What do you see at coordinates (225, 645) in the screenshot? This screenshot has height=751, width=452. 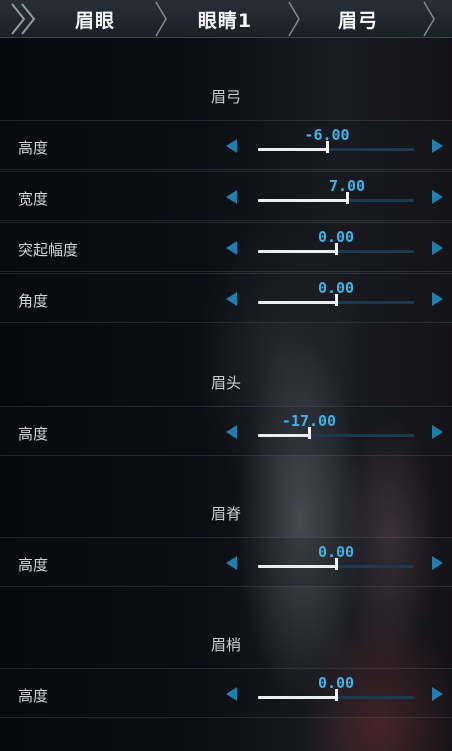 I see `section-title: 眉梢` at bounding box center [225, 645].